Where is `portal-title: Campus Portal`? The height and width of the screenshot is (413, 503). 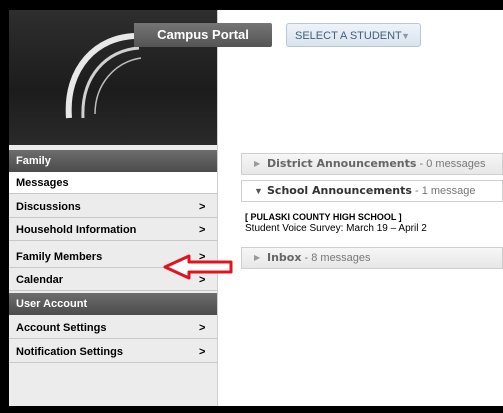 portal-title: Campus Portal is located at coordinates (203, 35).